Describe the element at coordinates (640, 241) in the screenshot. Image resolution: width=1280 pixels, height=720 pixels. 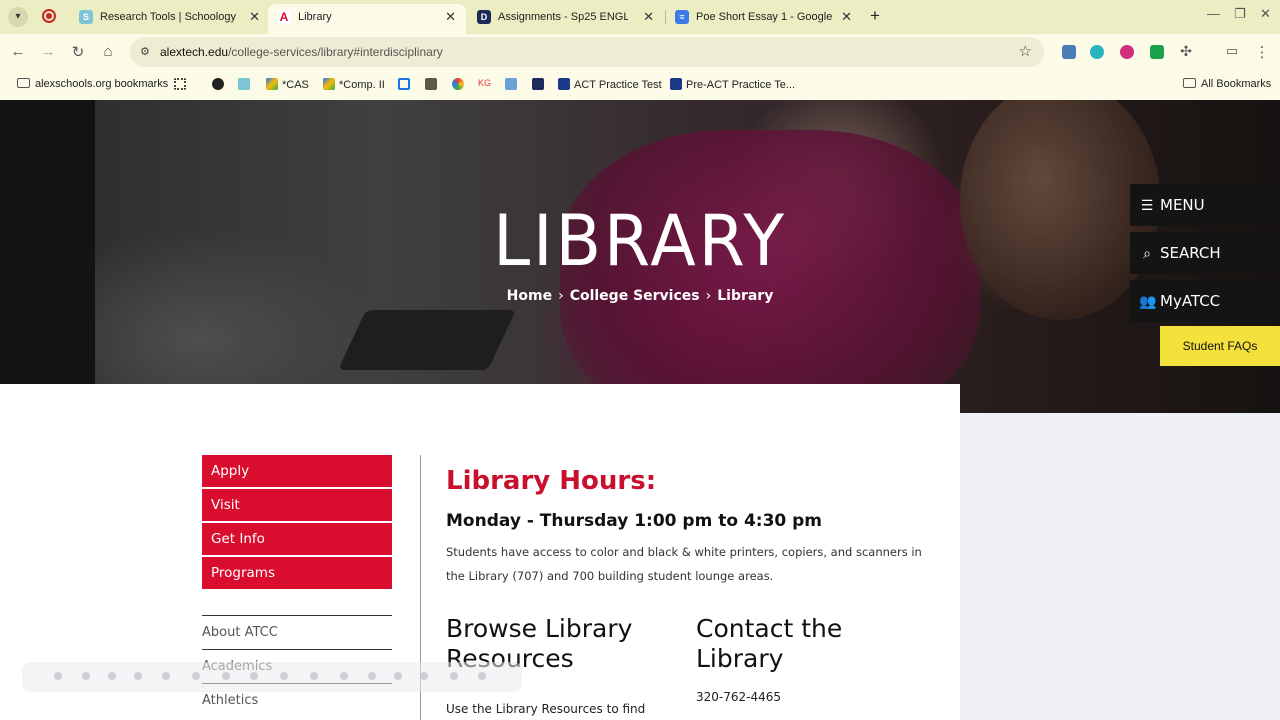
I see `page-title: LIBRARY` at that location.